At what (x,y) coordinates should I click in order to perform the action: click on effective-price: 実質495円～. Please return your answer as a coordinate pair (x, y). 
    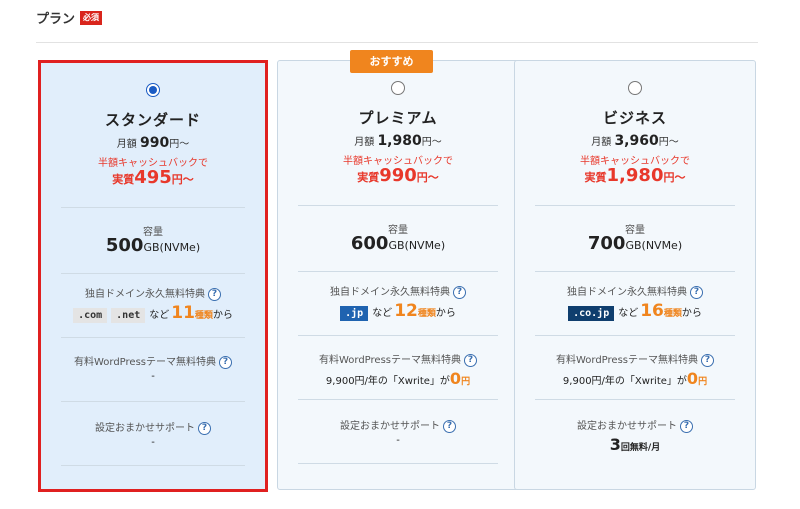
    Looking at the image, I should click on (153, 177).